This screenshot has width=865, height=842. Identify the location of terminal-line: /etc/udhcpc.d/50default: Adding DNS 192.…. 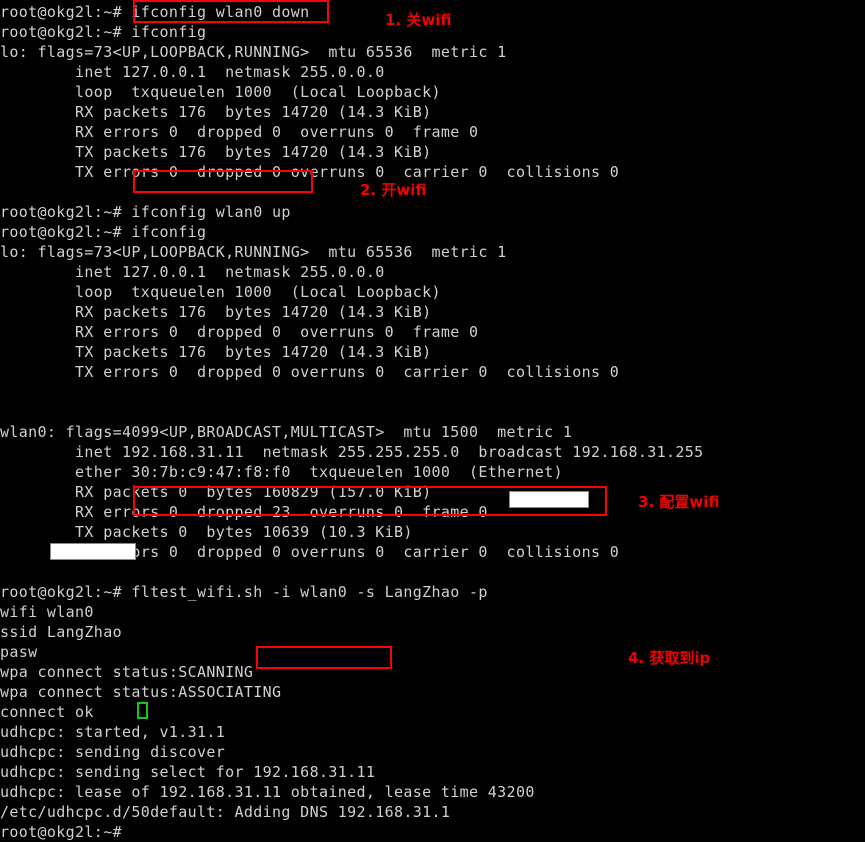
(225, 812).